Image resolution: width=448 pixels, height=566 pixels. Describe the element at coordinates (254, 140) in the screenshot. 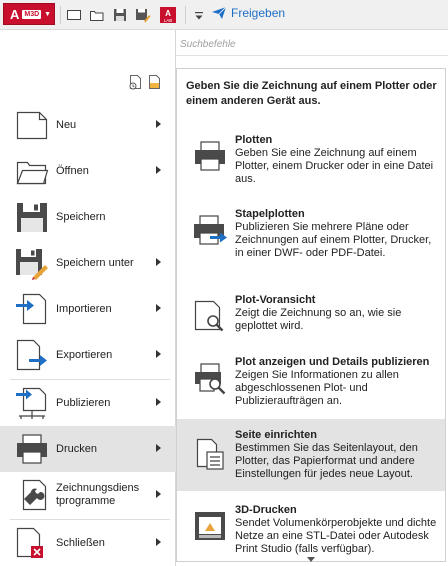

I see `submenu-item-title: Plotten` at that location.